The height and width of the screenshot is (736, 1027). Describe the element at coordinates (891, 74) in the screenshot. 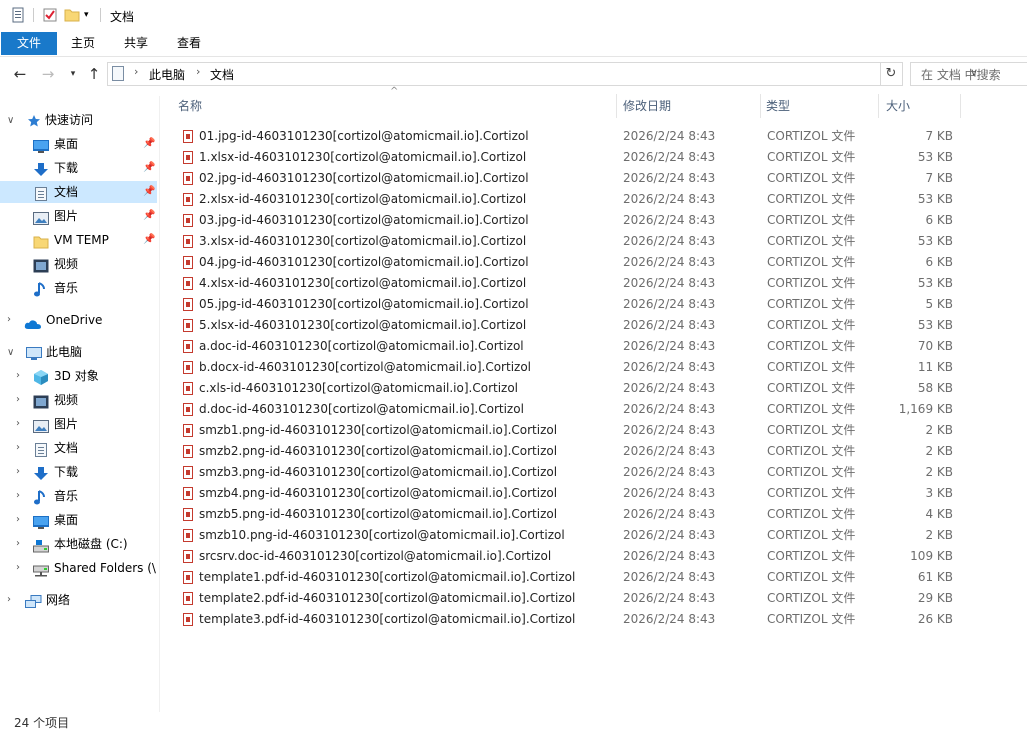

I see `refresh-icon: ↻` at that location.